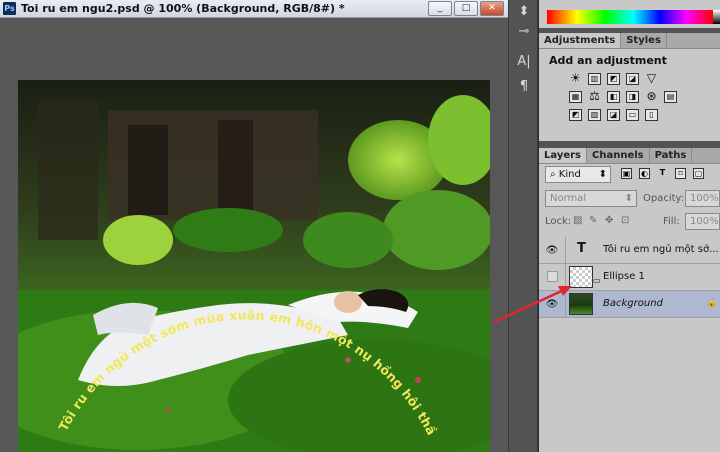 Image resolution: width=720 pixels, height=452 pixels. I want to click on lock-icon: 🔒, so click(712, 303).